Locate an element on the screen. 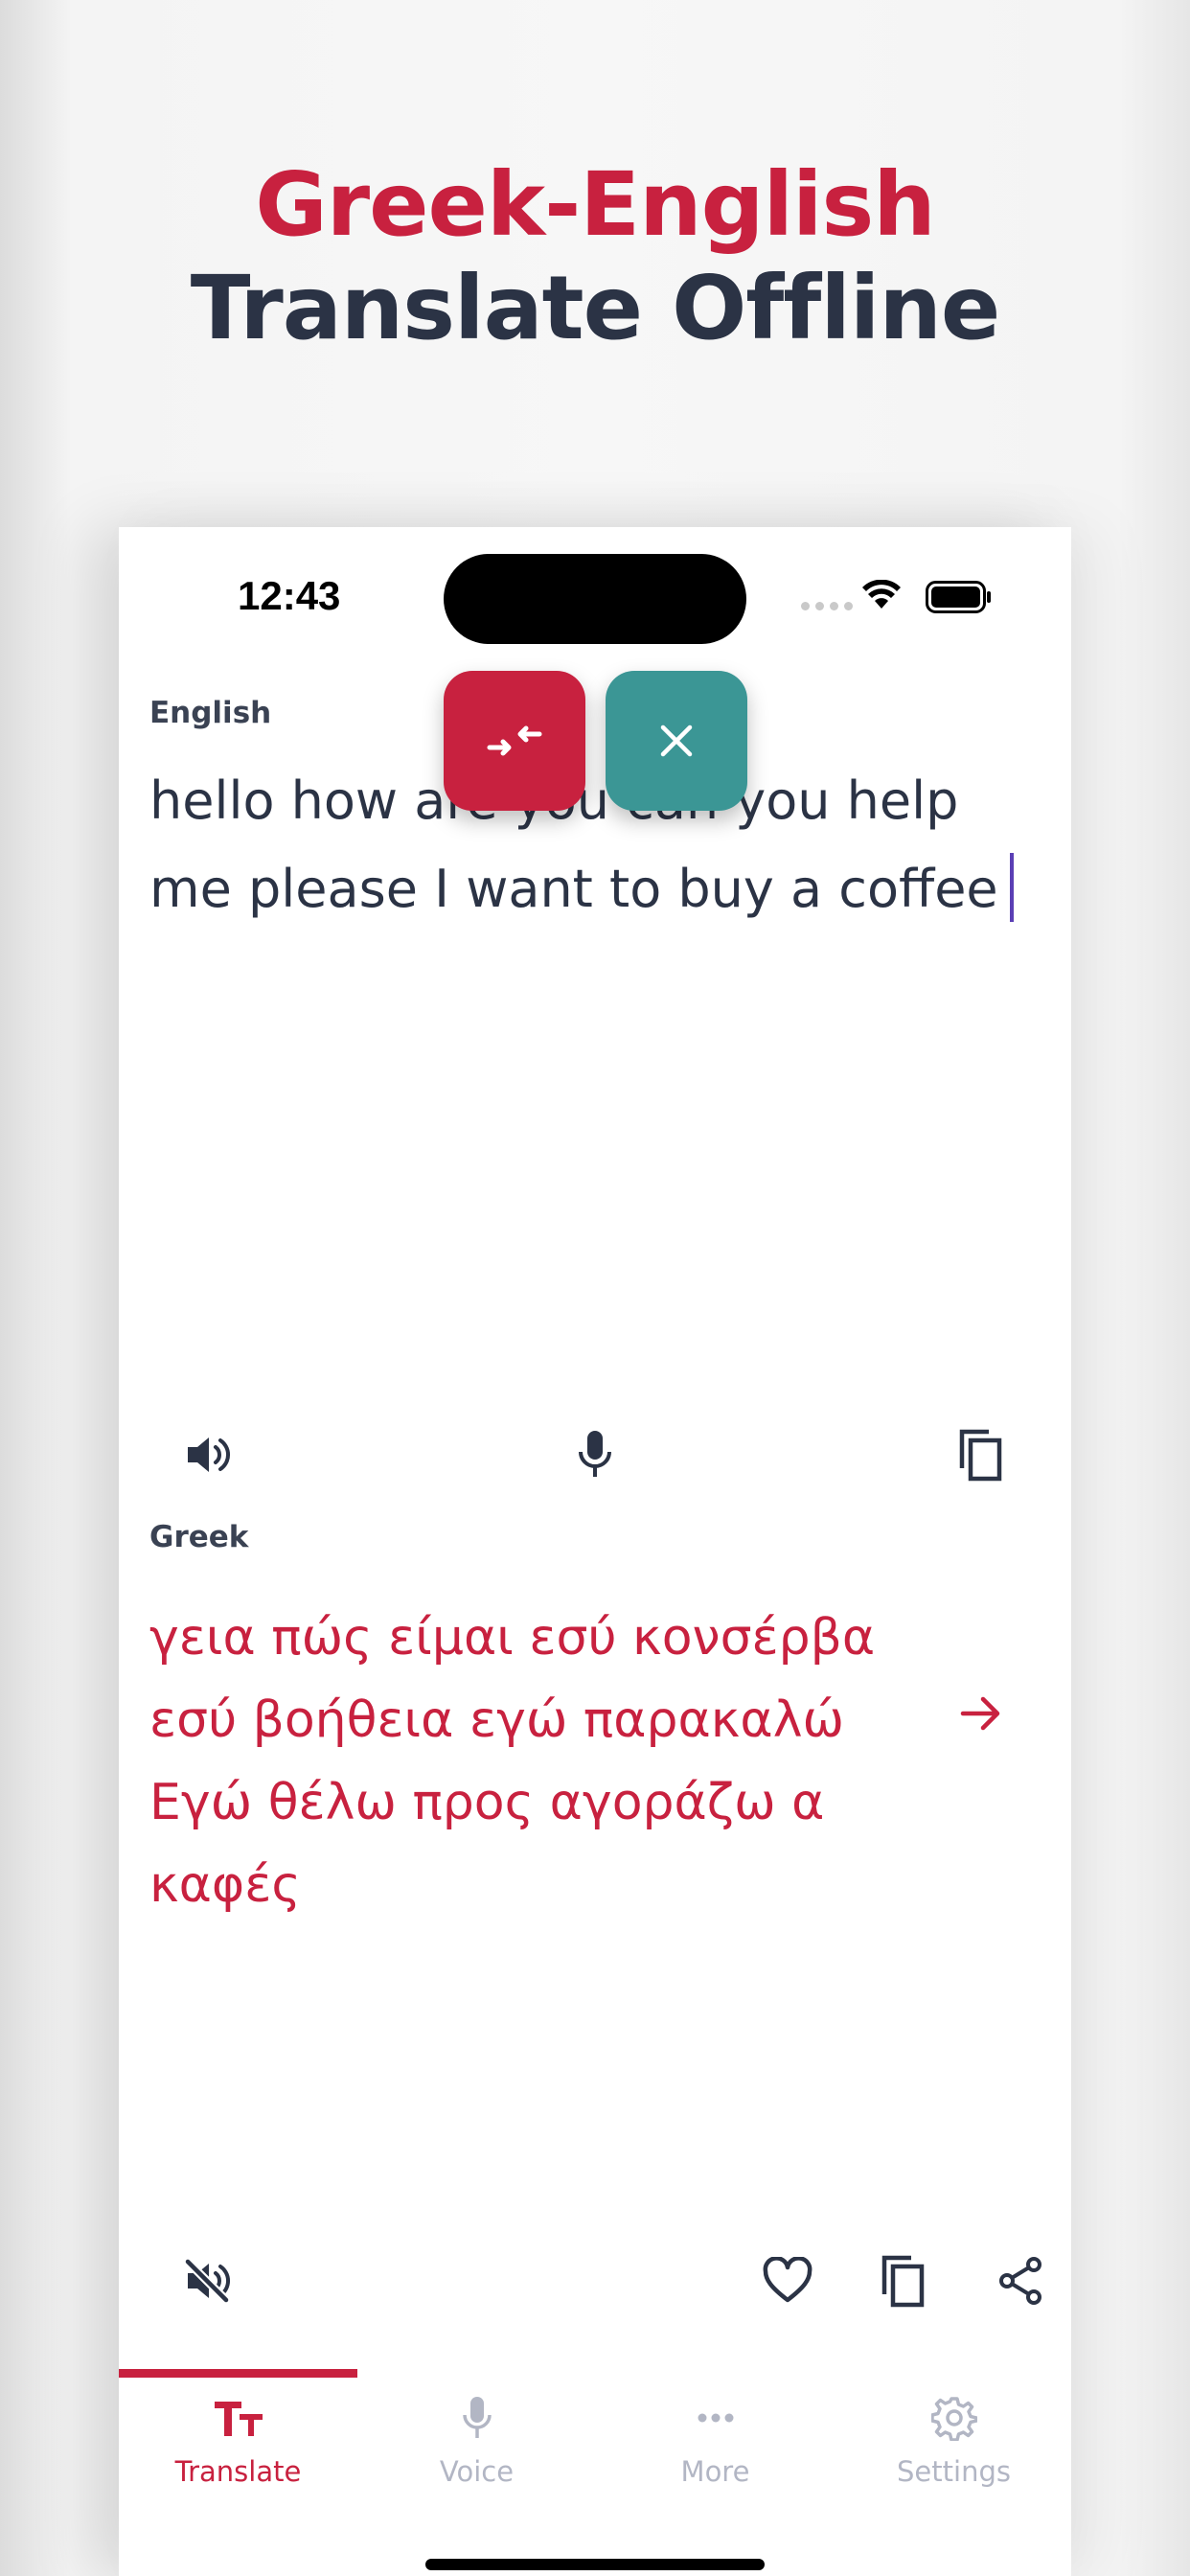  dynamic-island is located at coordinates (595, 599).